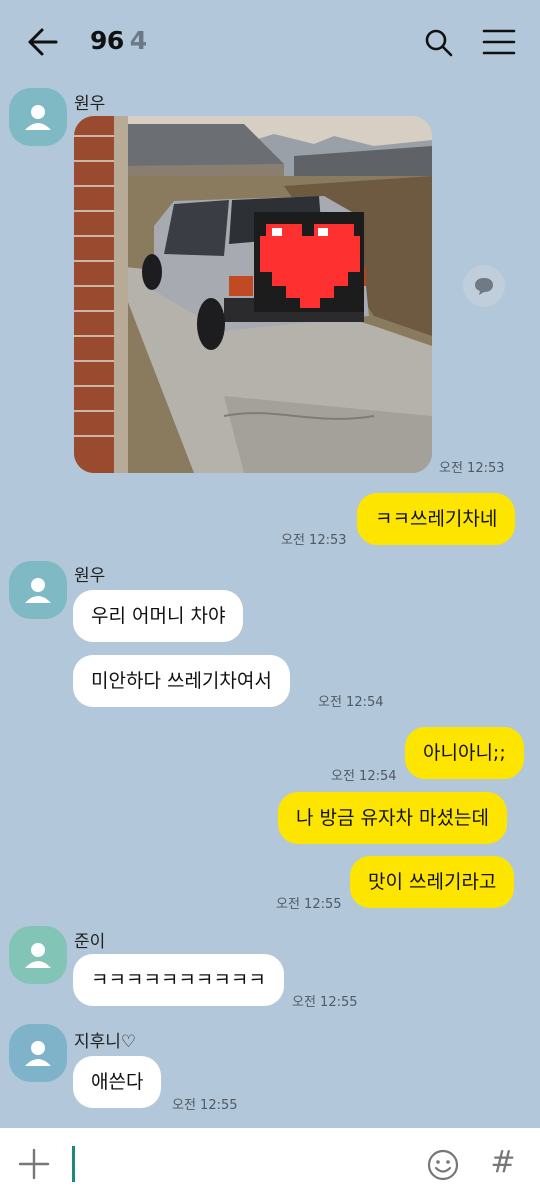 The height and width of the screenshot is (1200, 540). What do you see at coordinates (499, 42) in the screenshot?
I see `menu-icon` at bounding box center [499, 42].